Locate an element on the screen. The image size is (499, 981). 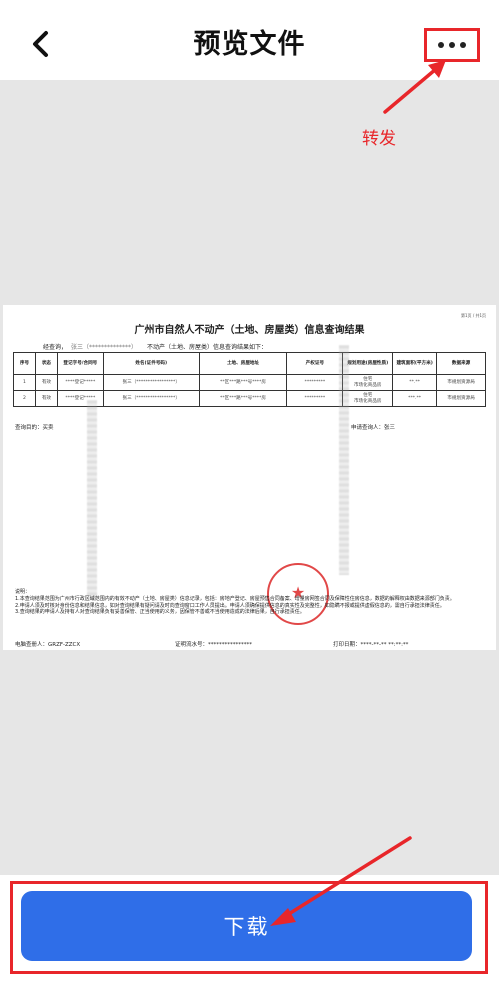
table-header: 数据来源 is located at coordinates (461, 363).